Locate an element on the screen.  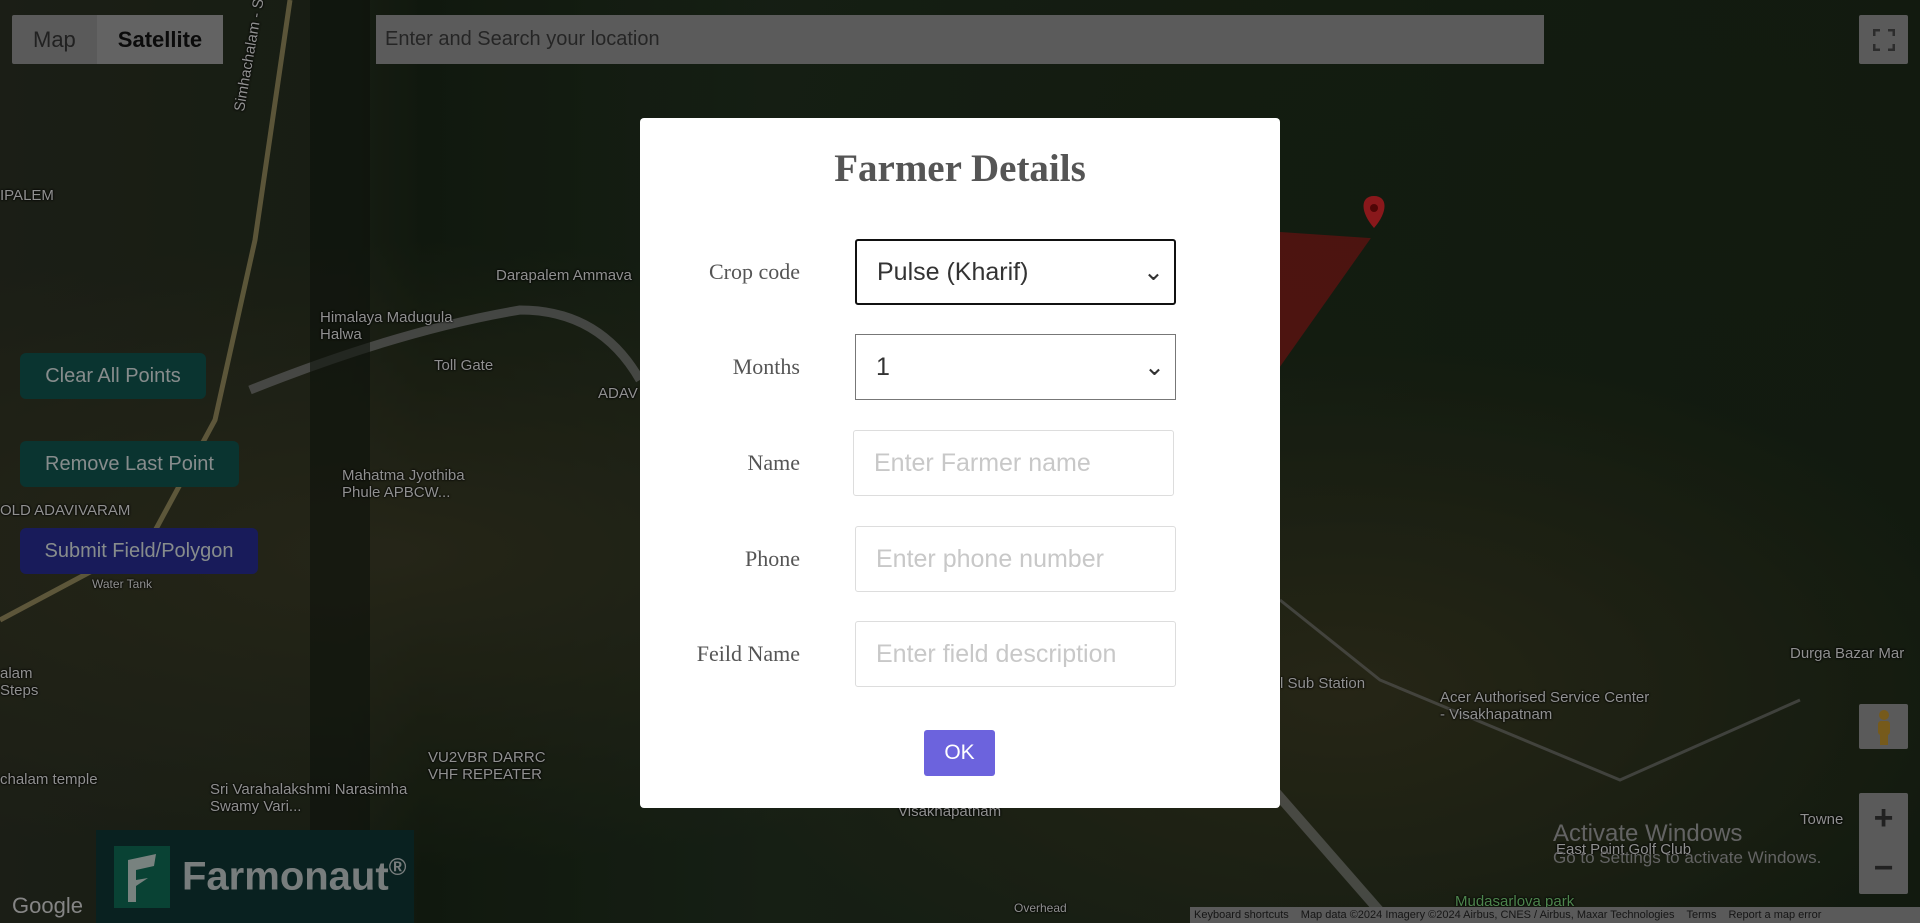
ok-button: OK is located at coordinates (959, 753).